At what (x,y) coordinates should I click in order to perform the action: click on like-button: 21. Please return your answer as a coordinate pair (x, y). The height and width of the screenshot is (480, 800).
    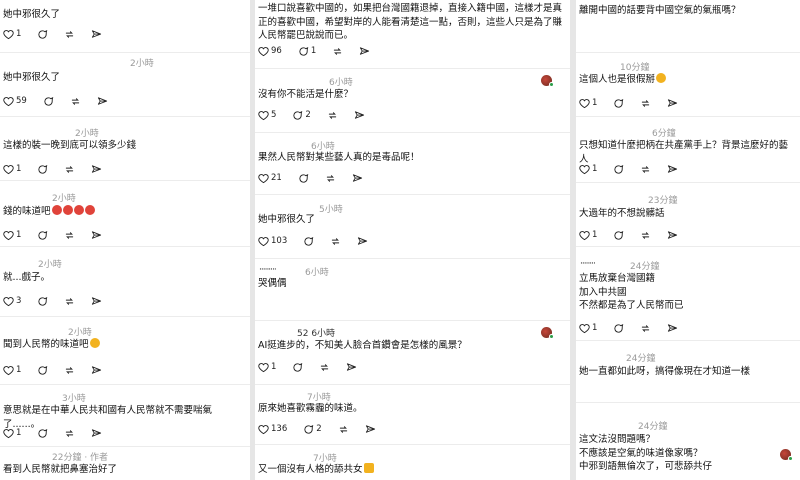
    Looking at the image, I should click on (270, 178).